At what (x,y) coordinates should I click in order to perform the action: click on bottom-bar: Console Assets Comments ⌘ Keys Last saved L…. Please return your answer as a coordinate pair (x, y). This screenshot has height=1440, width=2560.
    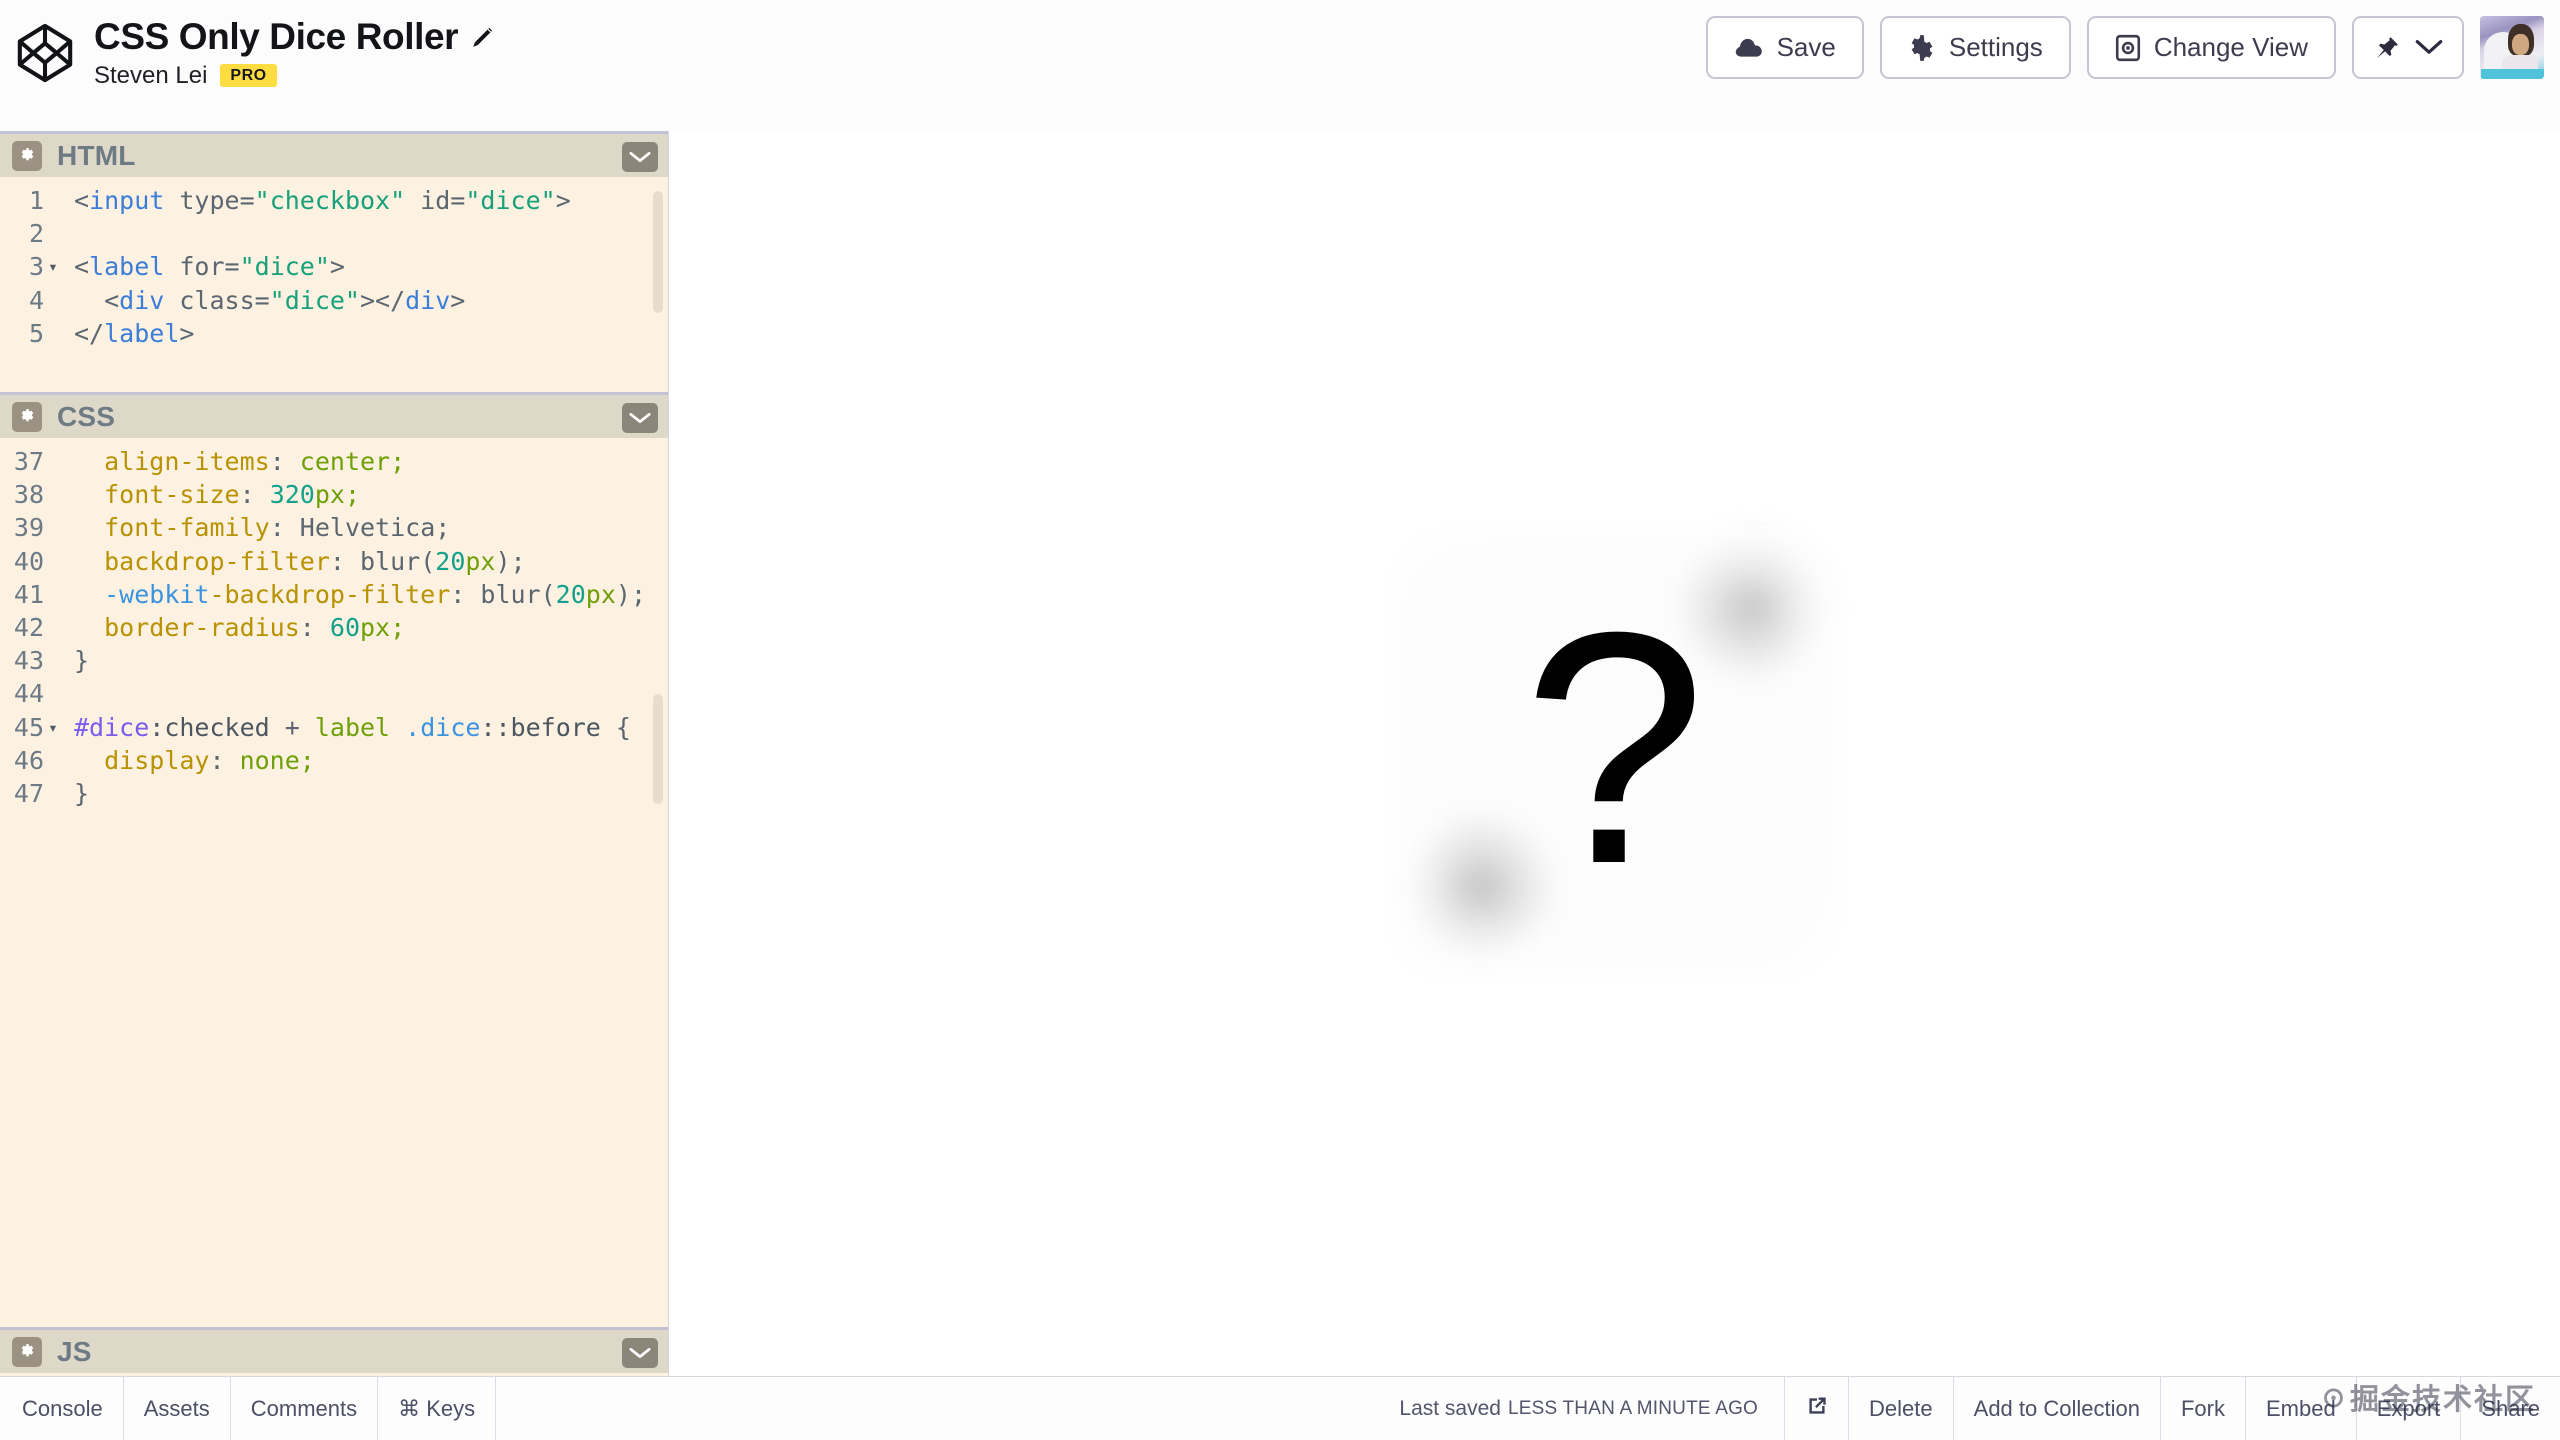
    Looking at the image, I should click on (1280, 1408).